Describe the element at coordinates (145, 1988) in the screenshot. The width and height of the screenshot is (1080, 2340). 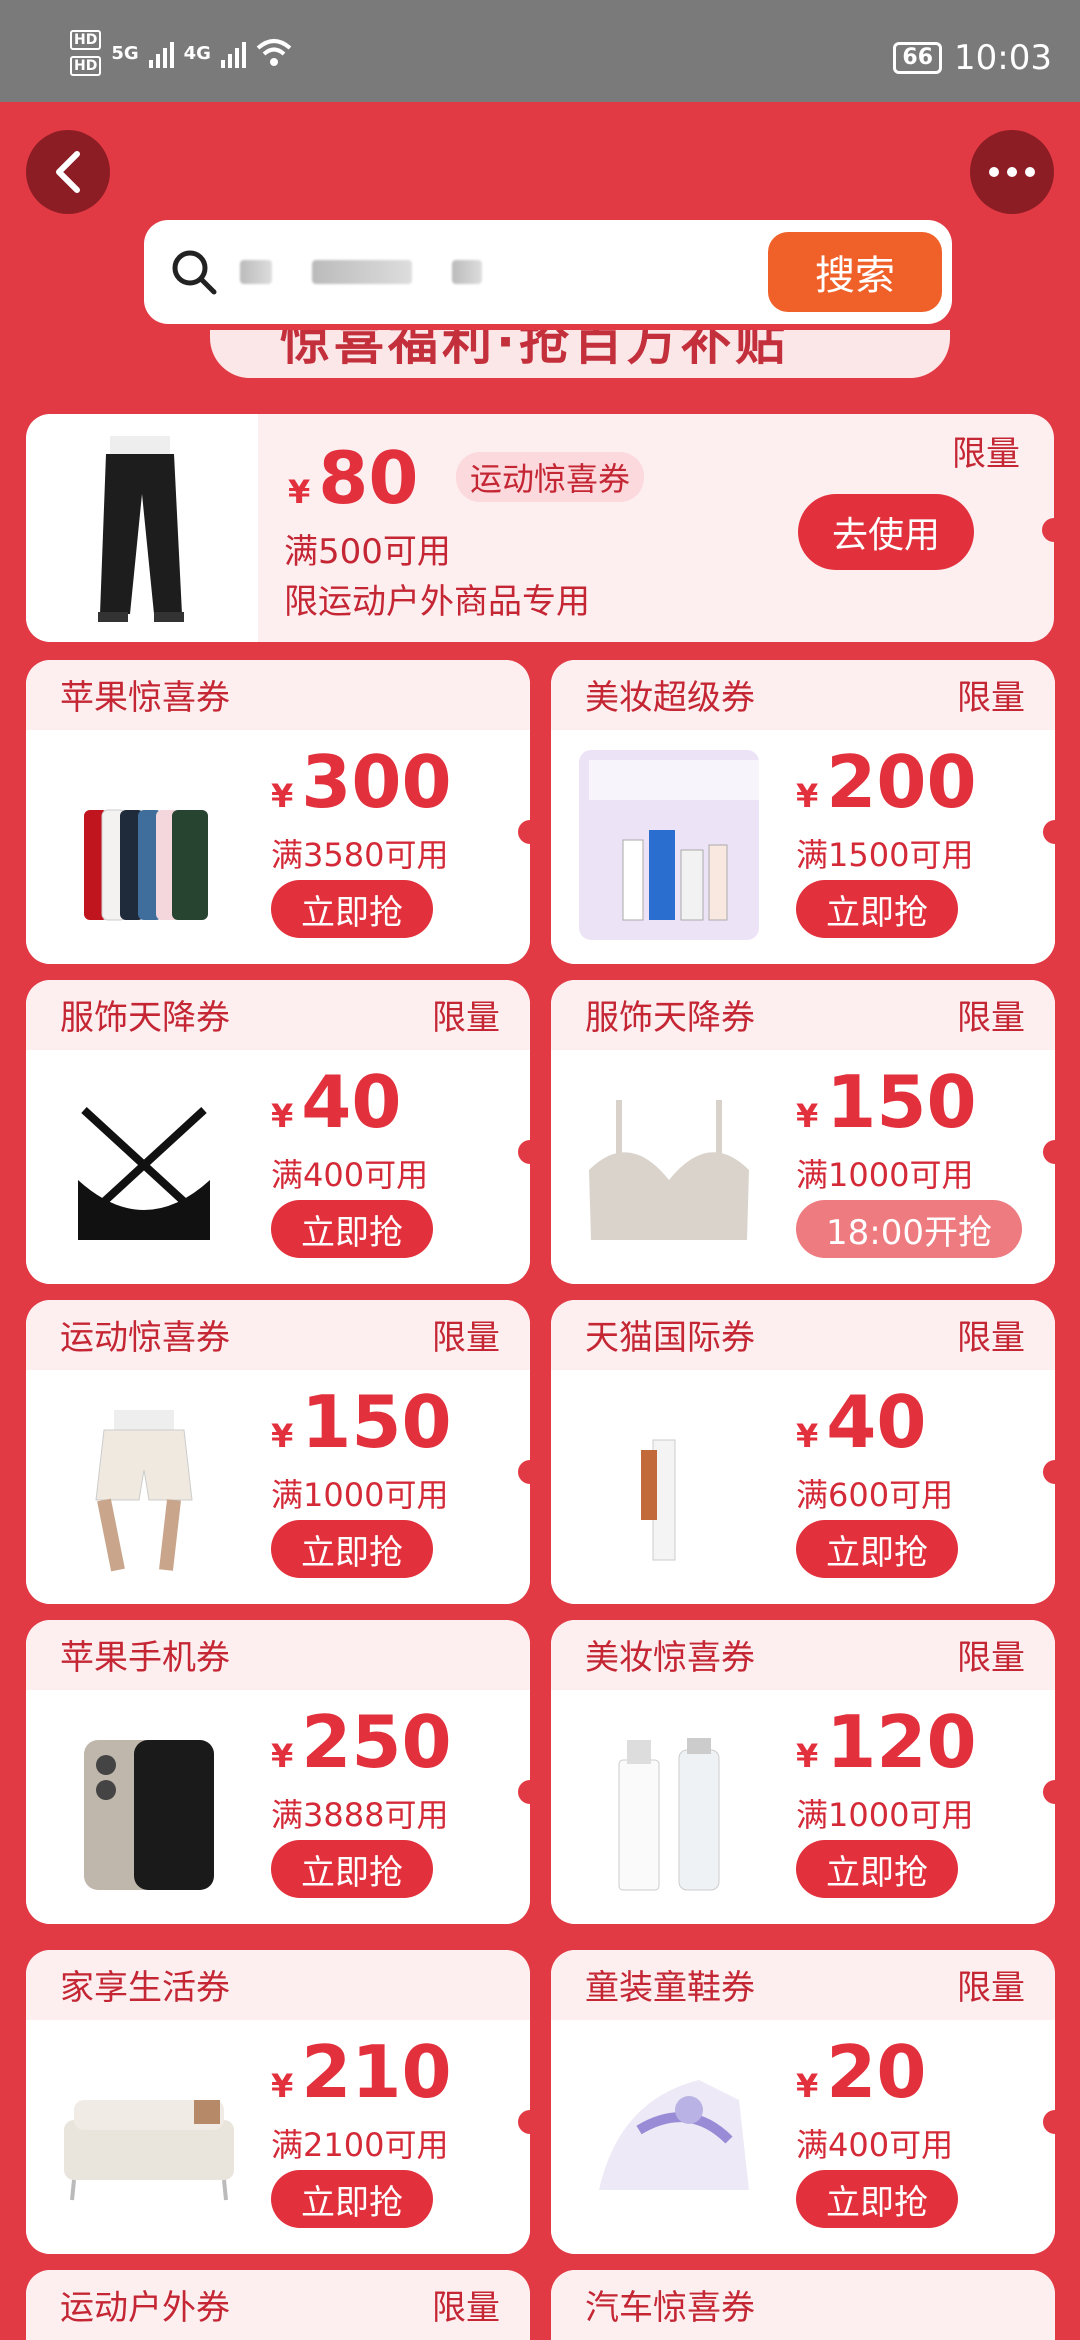
I see `coupon-title: 家享生活券` at that location.